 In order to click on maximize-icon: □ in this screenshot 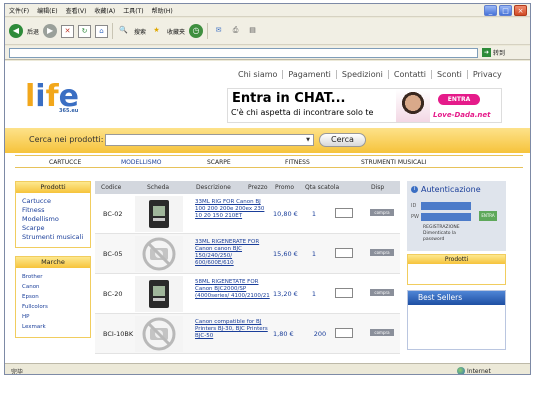, I will do `click(505, 10)`.